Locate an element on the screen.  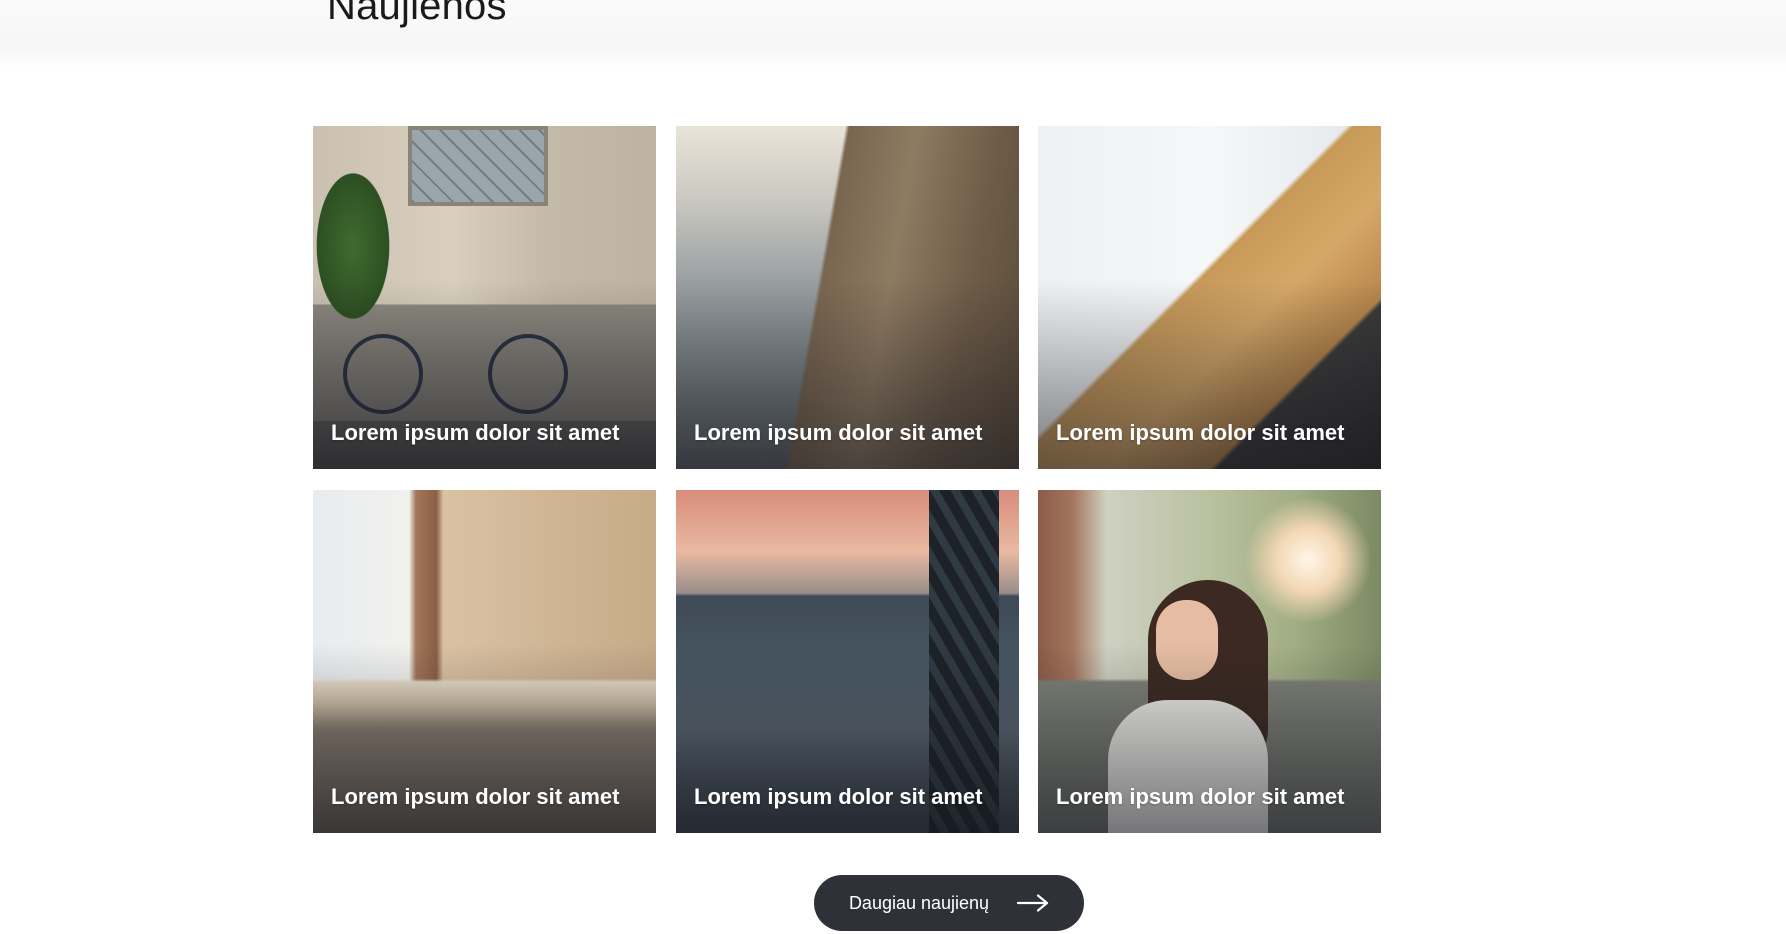
arrow-right-icon is located at coordinates (1033, 903).